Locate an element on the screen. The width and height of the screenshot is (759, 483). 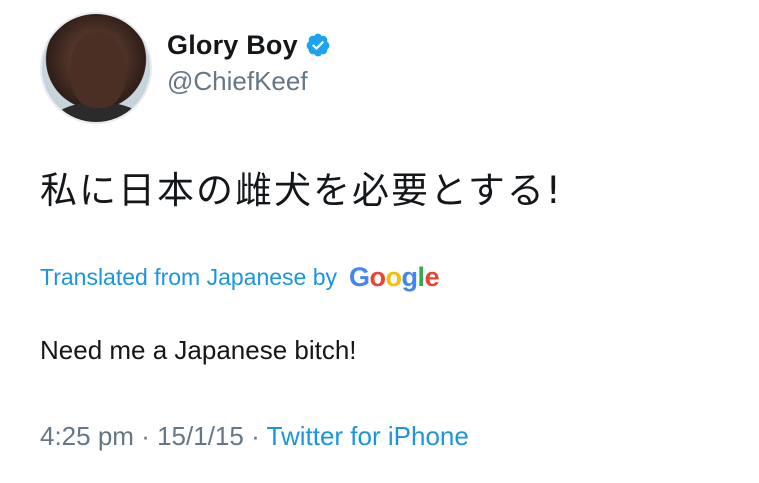
tweet-date: 15/1/15 is located at coordinates (200, 436).